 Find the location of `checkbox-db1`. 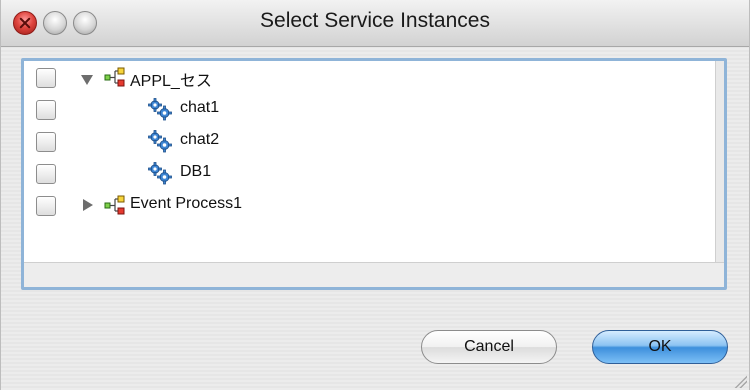

checkbox-db1 is located at coordinates (46, 174).